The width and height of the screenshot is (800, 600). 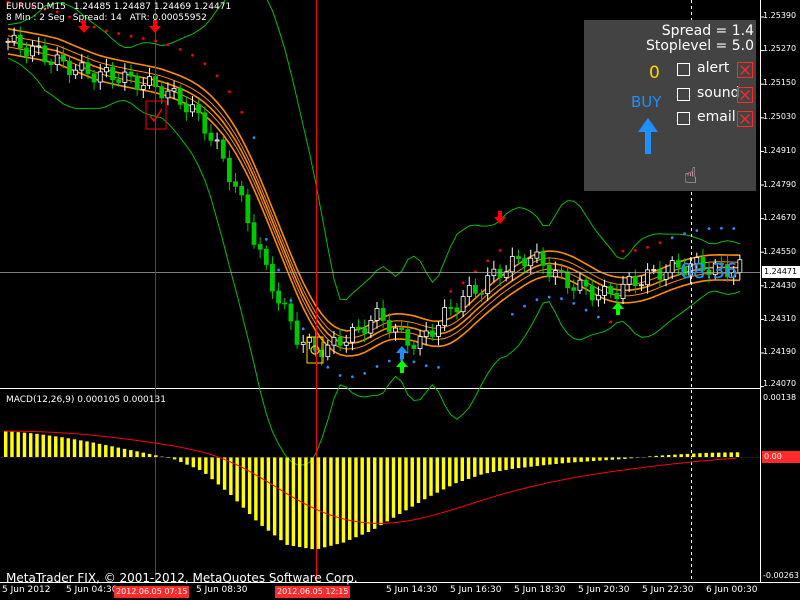 I want to click on sound-label: sound, so click(x=718, y=93).